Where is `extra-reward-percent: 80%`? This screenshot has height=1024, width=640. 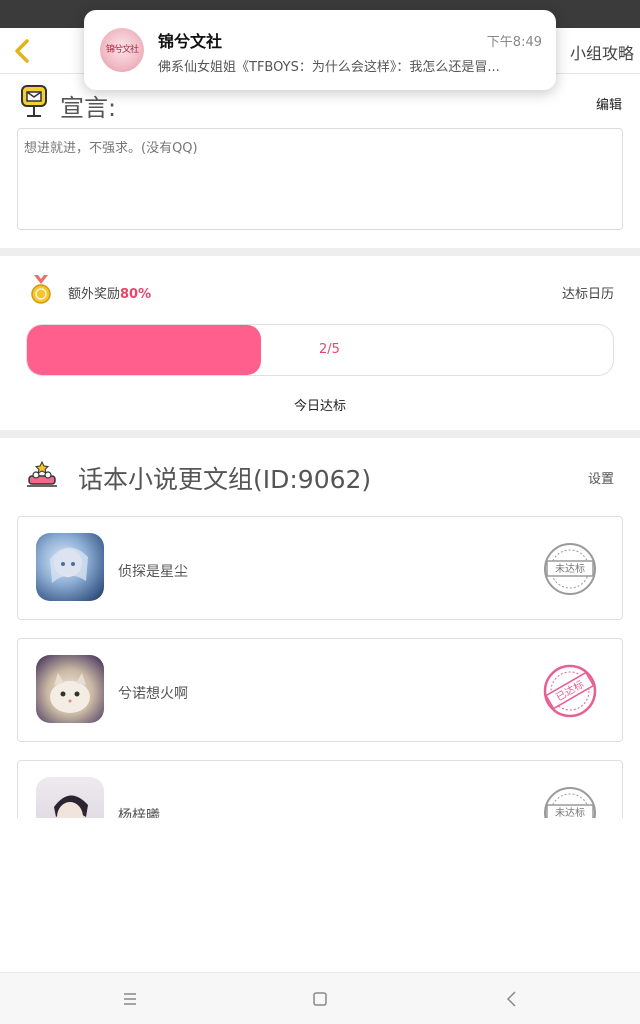
extra-reward-percent: 80% is located at coordinates (136, 294).